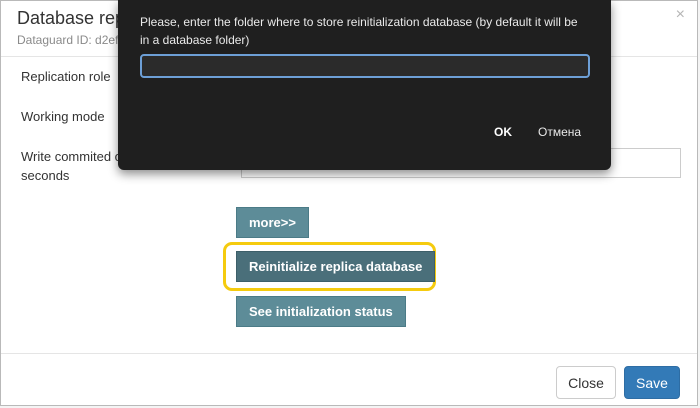 This screenshot has height=408, width=700. Describe the element at coordinates (652, 382) in the screenshot. I see `save-button: Save` at that location.